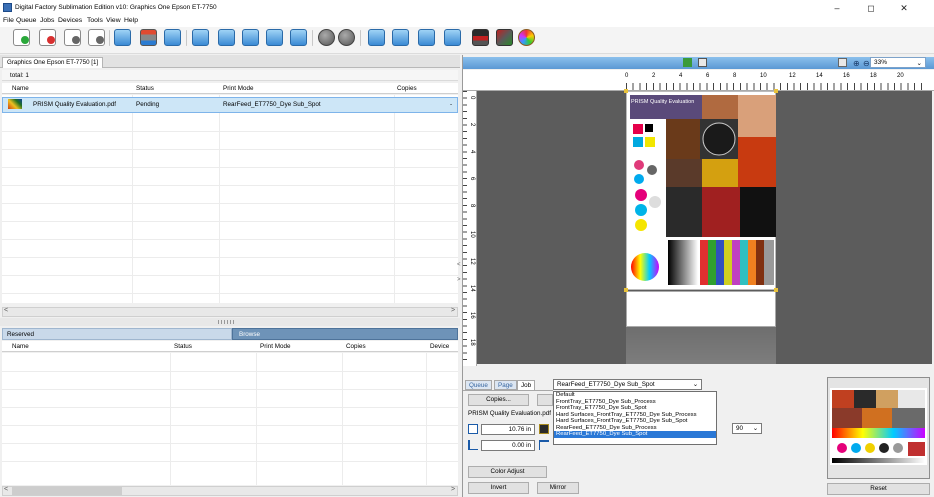  What do you see at coordinates (635, 434) in the screenshot?
I see `print-mode-option-selected: RearFeed_ET7750_Dye Sub_Spot` at bounding box center [635, 434].